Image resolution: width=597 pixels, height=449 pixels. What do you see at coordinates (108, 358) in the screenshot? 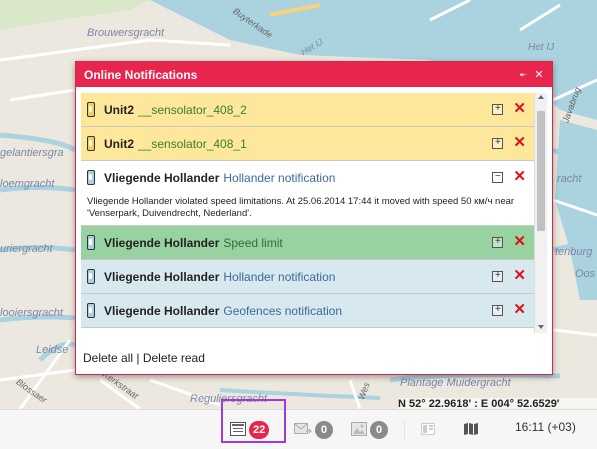
I see `delete-all-link: Delete all` at bounding box center [108, 358].